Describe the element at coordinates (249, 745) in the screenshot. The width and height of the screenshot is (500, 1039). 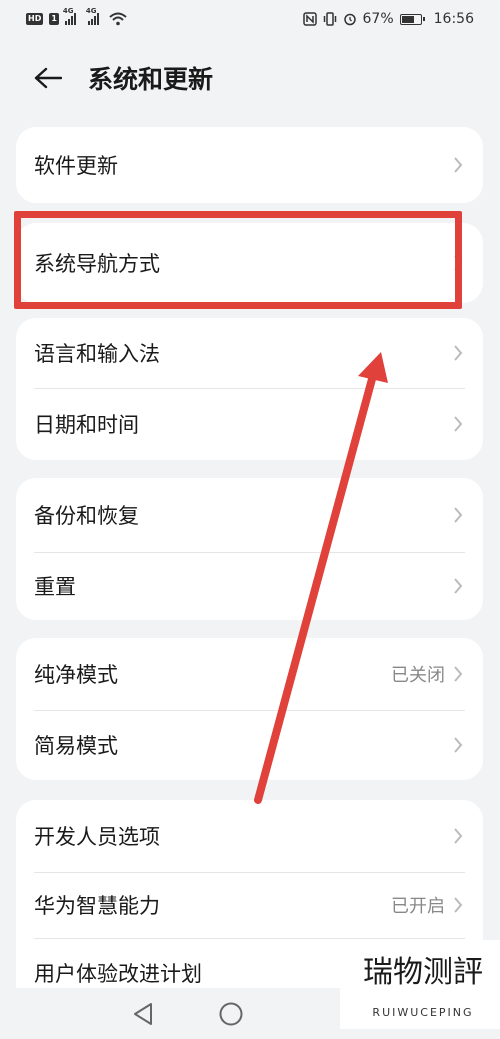
I see `simple-mode-item: 简易模式` at that location.